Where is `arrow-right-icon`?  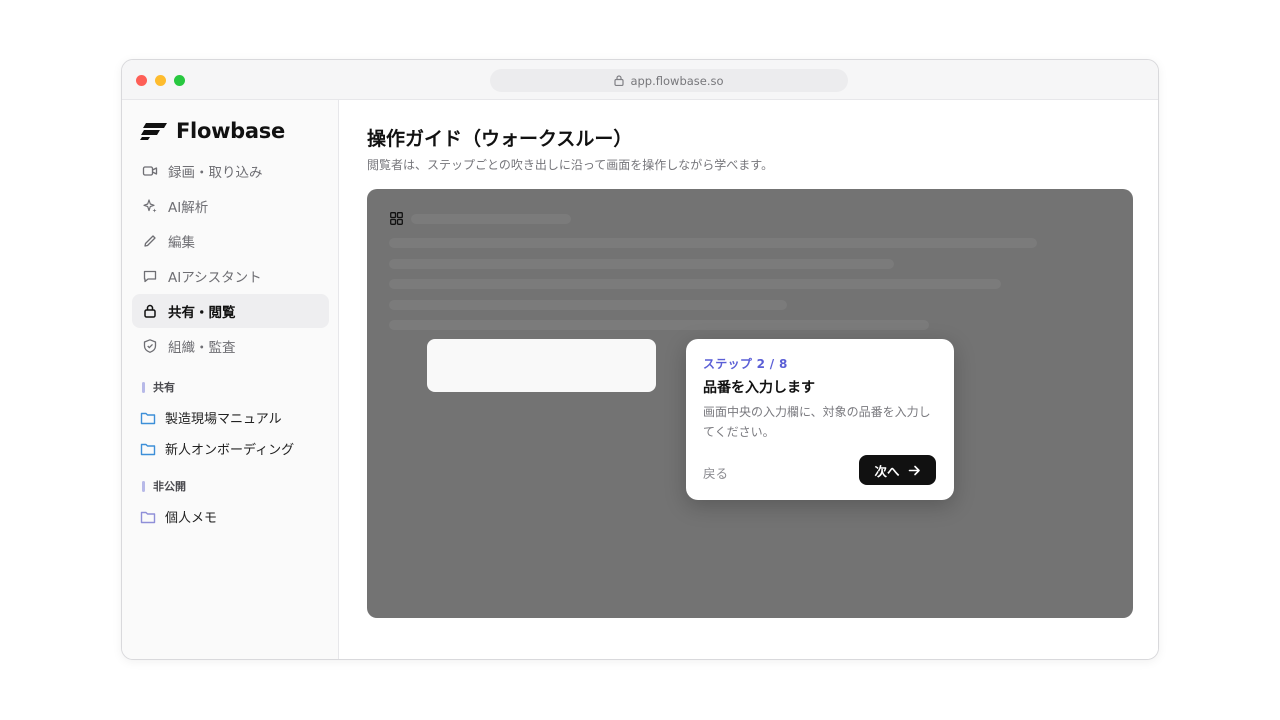
arrow-right-icon is located at coordinates (914, 470).